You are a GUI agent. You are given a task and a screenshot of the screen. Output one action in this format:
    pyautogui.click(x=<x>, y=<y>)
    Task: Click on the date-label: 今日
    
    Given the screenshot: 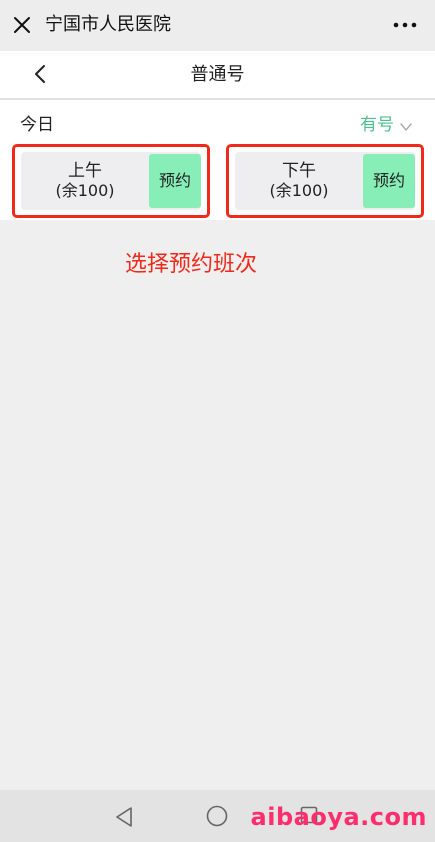 What is the action you would take?
    pyautogui.click(x=37, y=125)
    